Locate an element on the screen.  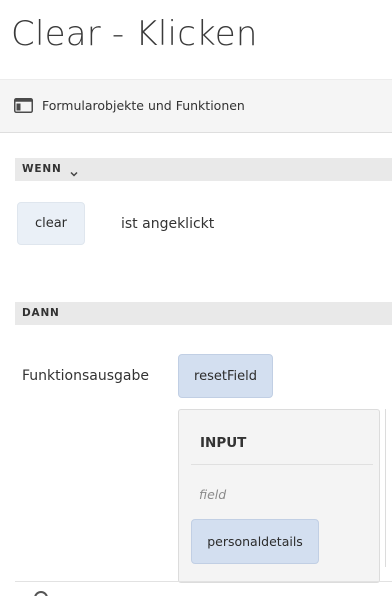
when-label: WENN is located at coordinates (42, 169).